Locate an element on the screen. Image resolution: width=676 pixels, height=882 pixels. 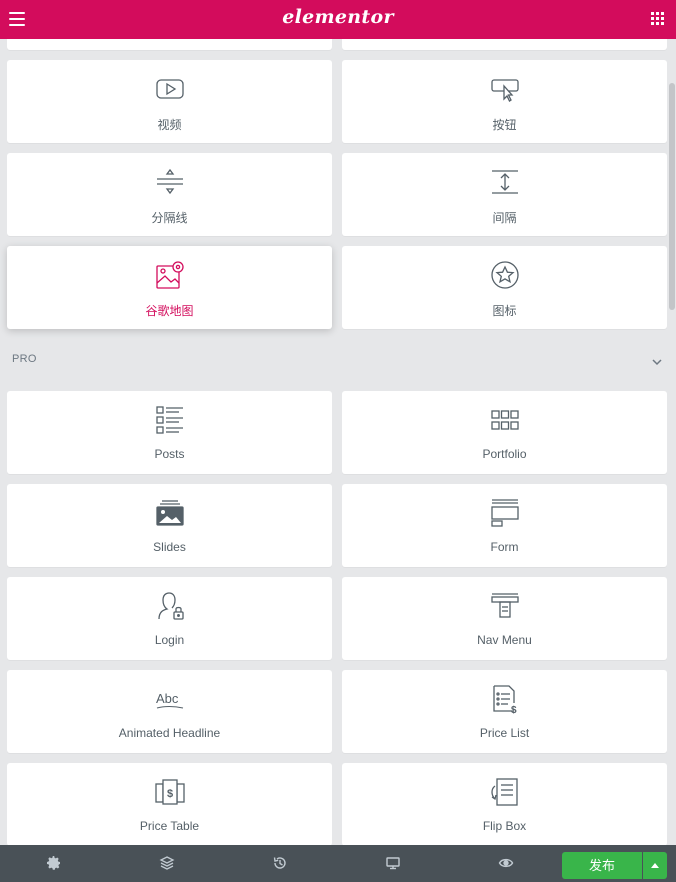
price-table-icon: $ is located at coordinates (170, 792).